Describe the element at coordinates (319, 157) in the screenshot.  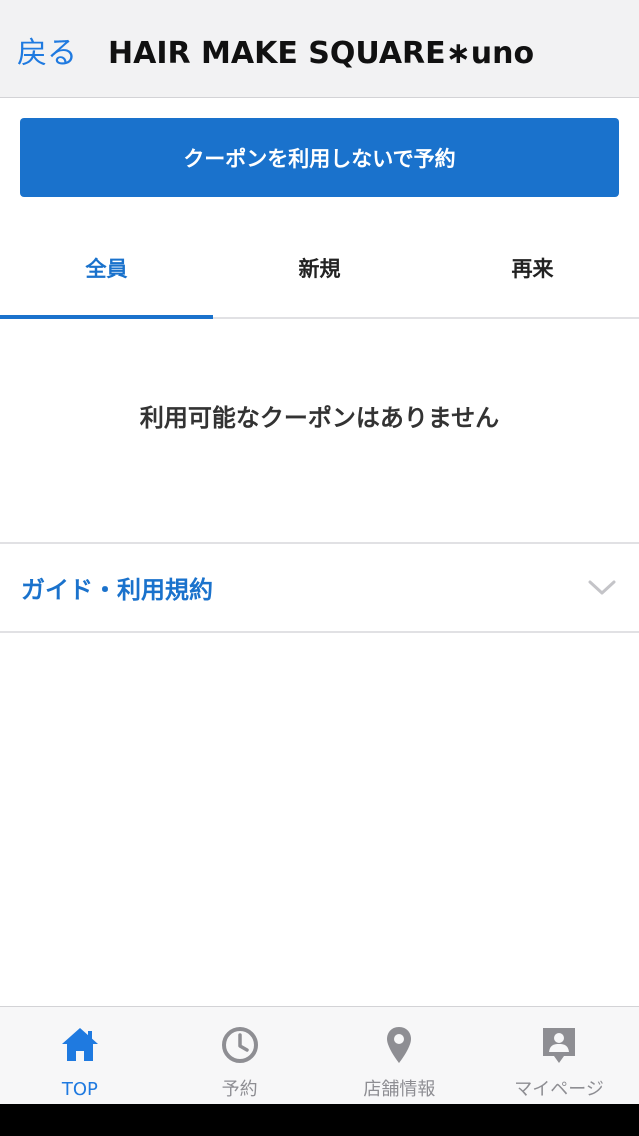
I see `reserve-without-coupon-button: クーポンを利用しないで予約` at that location.